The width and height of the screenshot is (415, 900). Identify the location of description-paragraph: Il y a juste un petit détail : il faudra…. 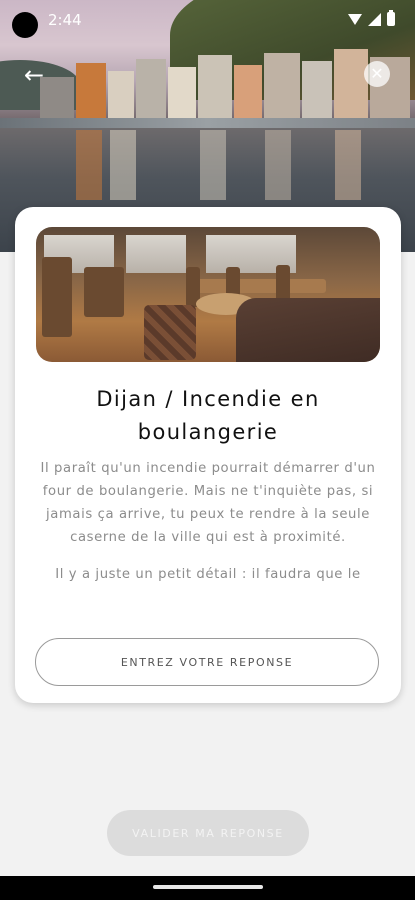
(208, 574).